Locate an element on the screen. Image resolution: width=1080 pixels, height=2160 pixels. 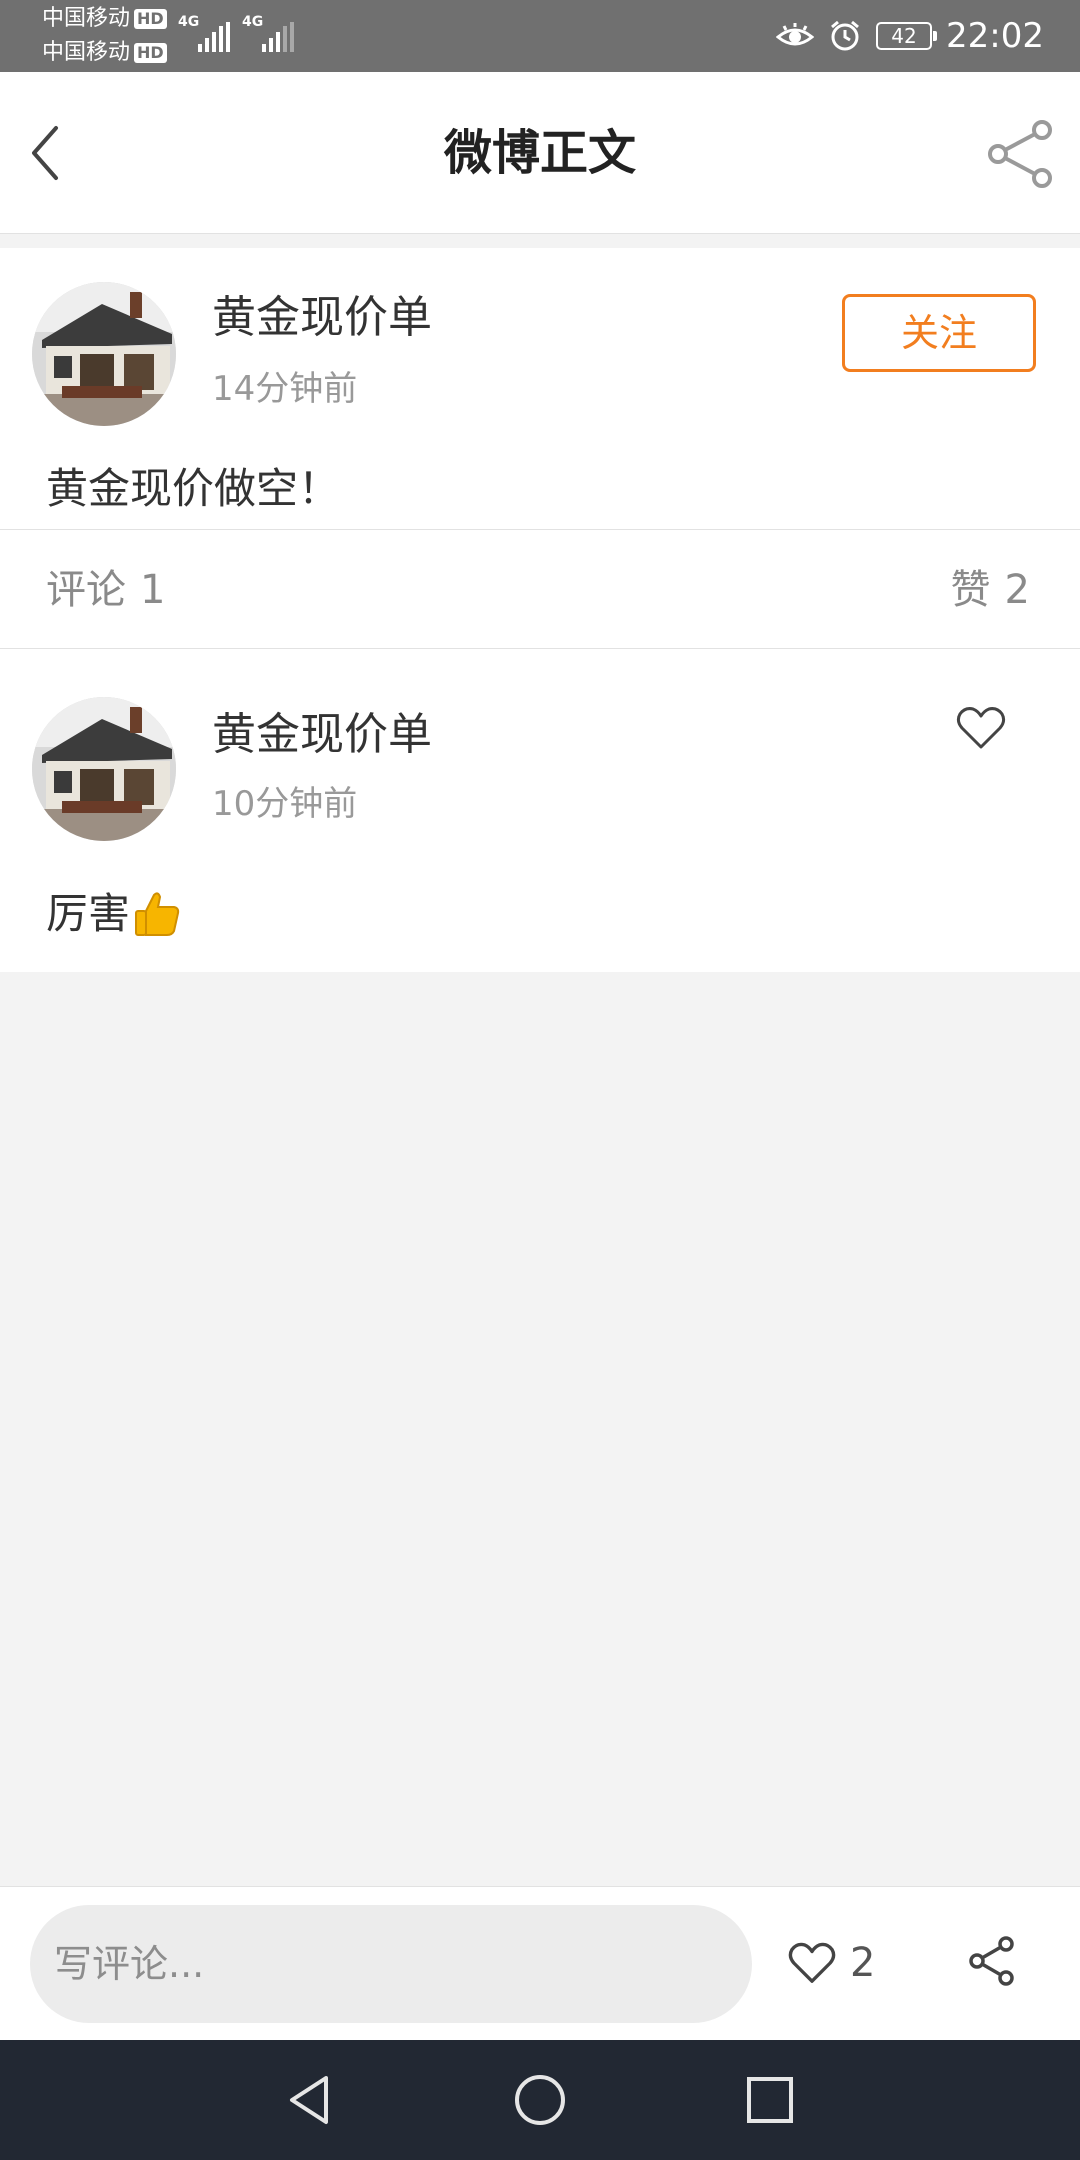
comment-avatar-image is located at coordinates (104, 769).